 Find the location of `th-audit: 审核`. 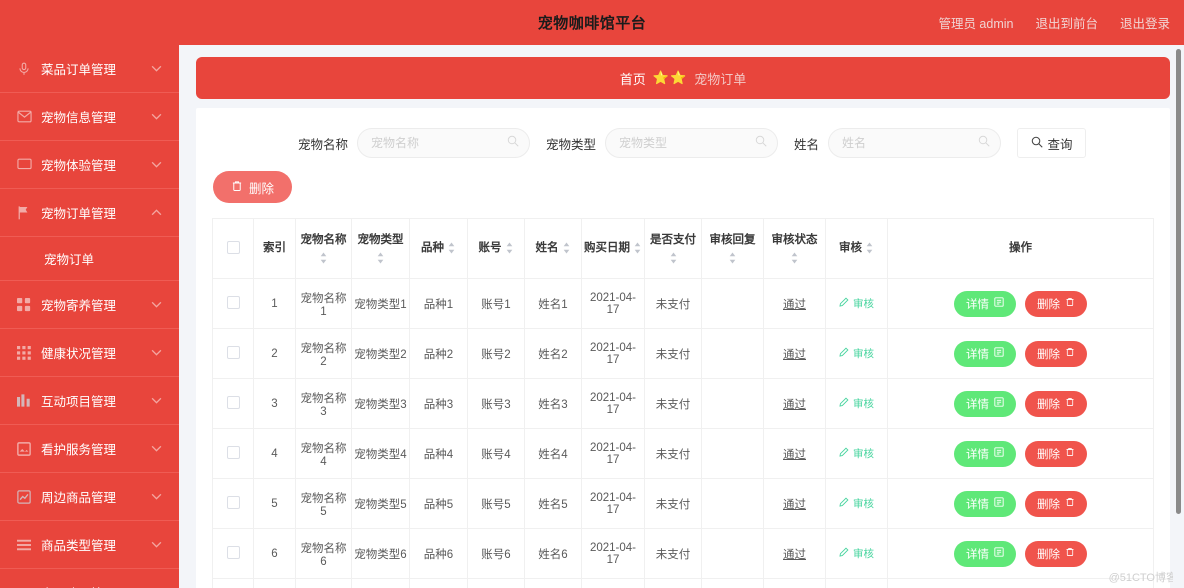

th-audit: 审核 is located at coordinates (856, 248).